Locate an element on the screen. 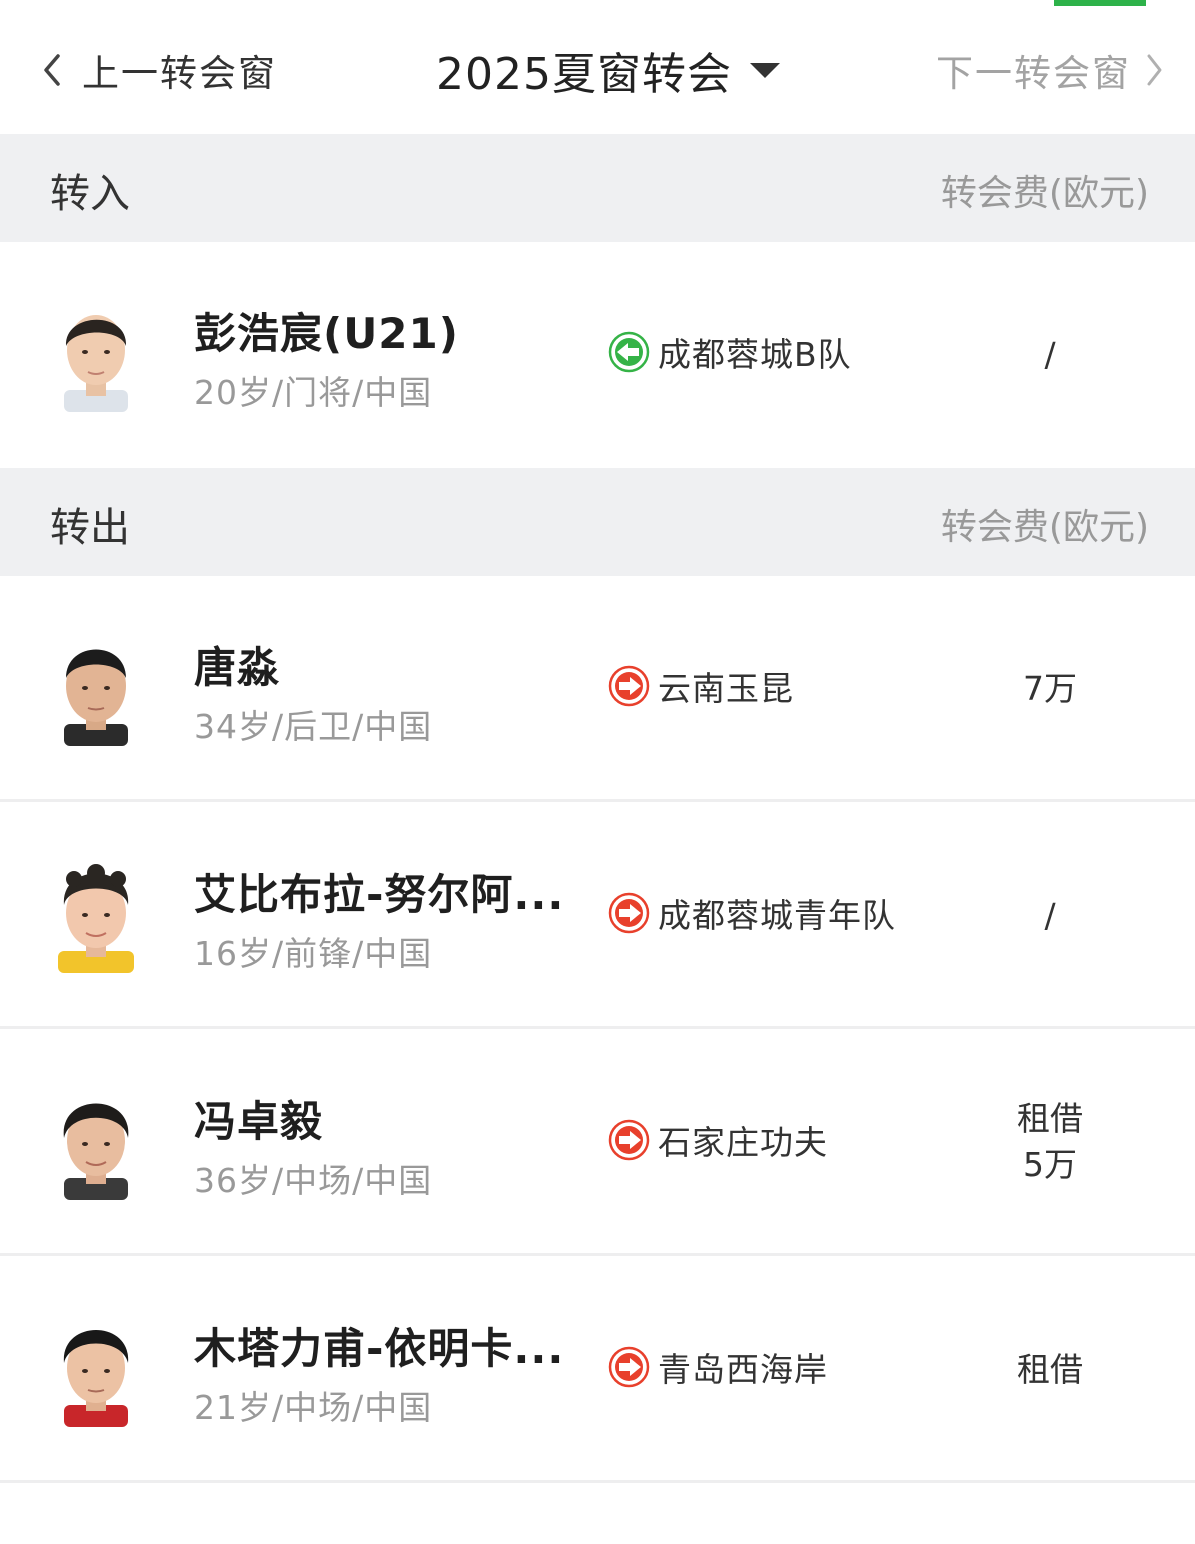  prev-window-label: 上一转会窗 is located at coordinates (179, 73).